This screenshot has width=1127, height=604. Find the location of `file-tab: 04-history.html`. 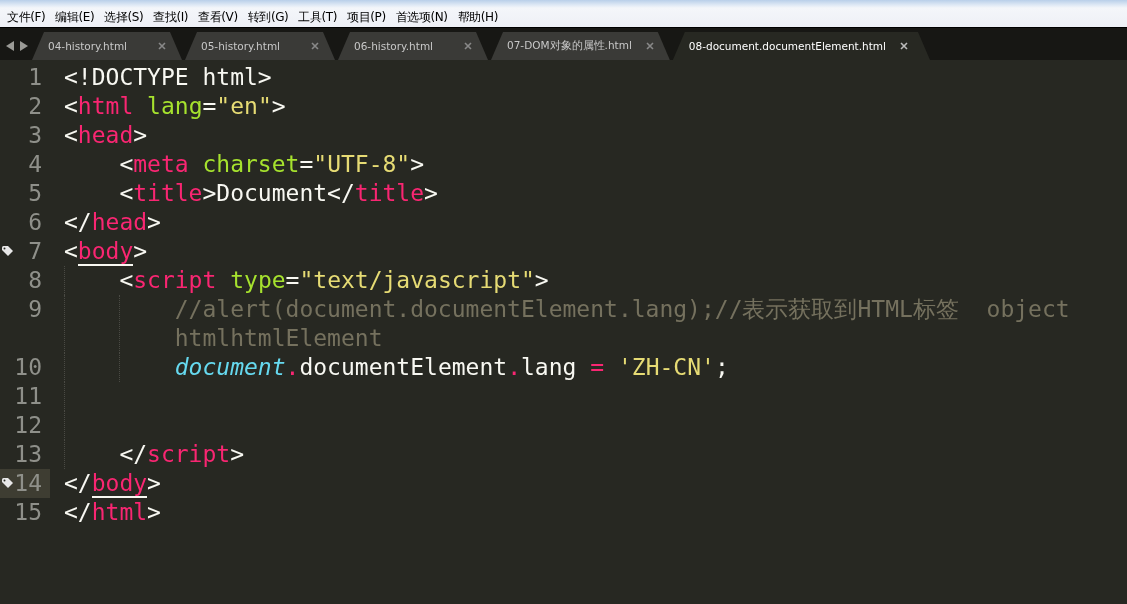

file-tab: 04-history.html is located at coordinates (107, 46).